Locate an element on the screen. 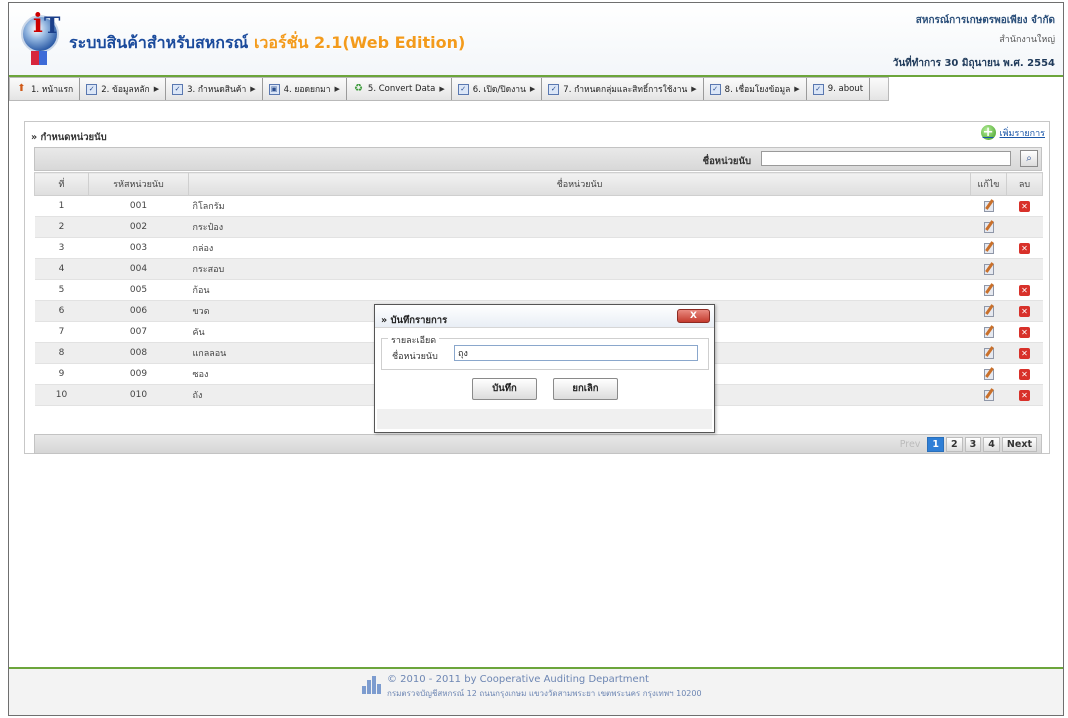 The height and width of the screenshot is (718, 1068). unit-name-input is located at coordinates (576, 353).